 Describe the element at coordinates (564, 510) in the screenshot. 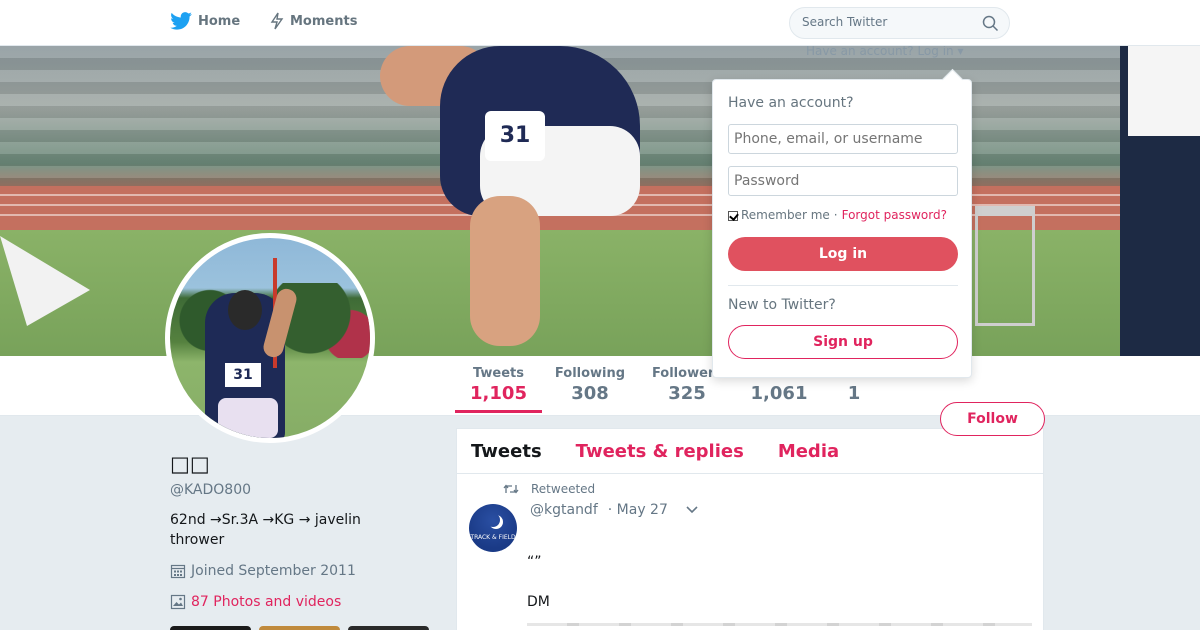

I see `tweet-handle: @kgtandf` at that location.